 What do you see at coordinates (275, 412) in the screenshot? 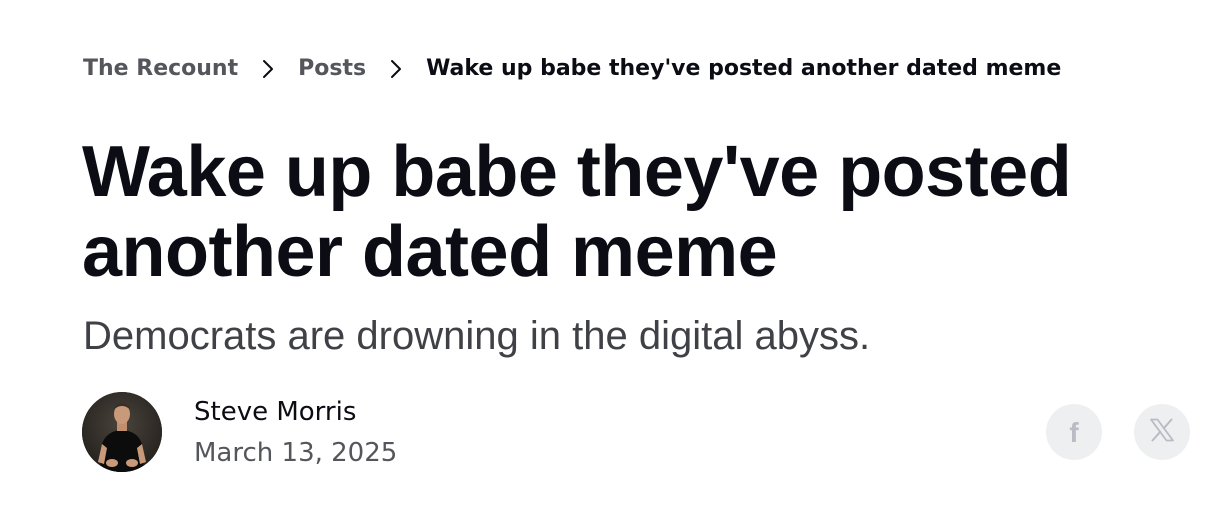
I see `author-name: Steve Morris` at bounding box center [275, 412].